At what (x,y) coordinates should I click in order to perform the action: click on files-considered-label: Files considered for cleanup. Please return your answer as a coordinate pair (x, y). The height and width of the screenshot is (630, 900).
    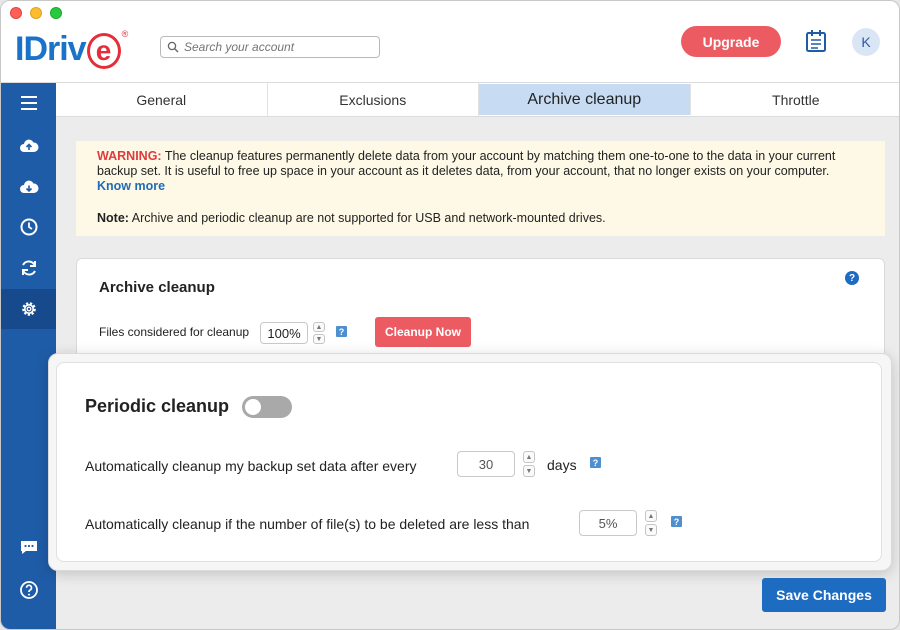
    Looking at the image, I should click on (174, 332).